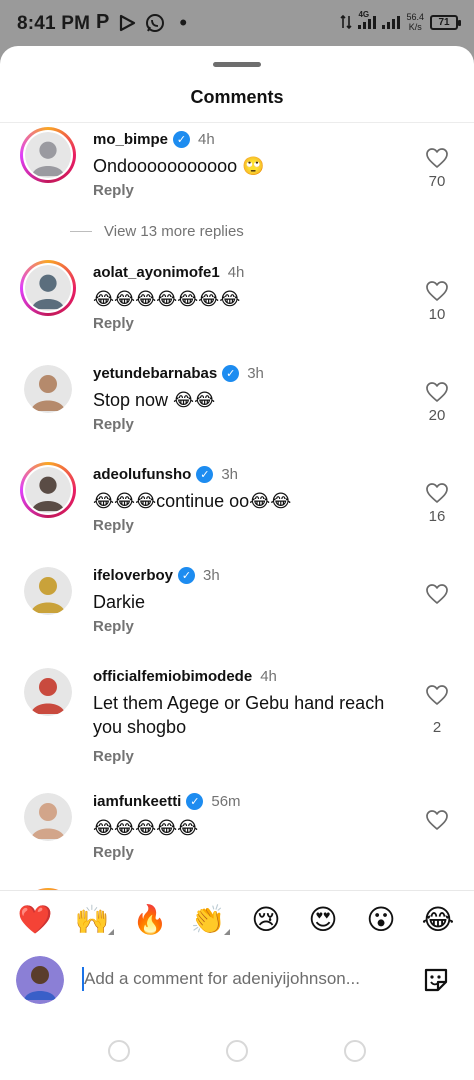 The image size is (474, 1080). Describe the element at coordinates (155, 22) in the screenshot. I see `whatsapp-icon` at that location.